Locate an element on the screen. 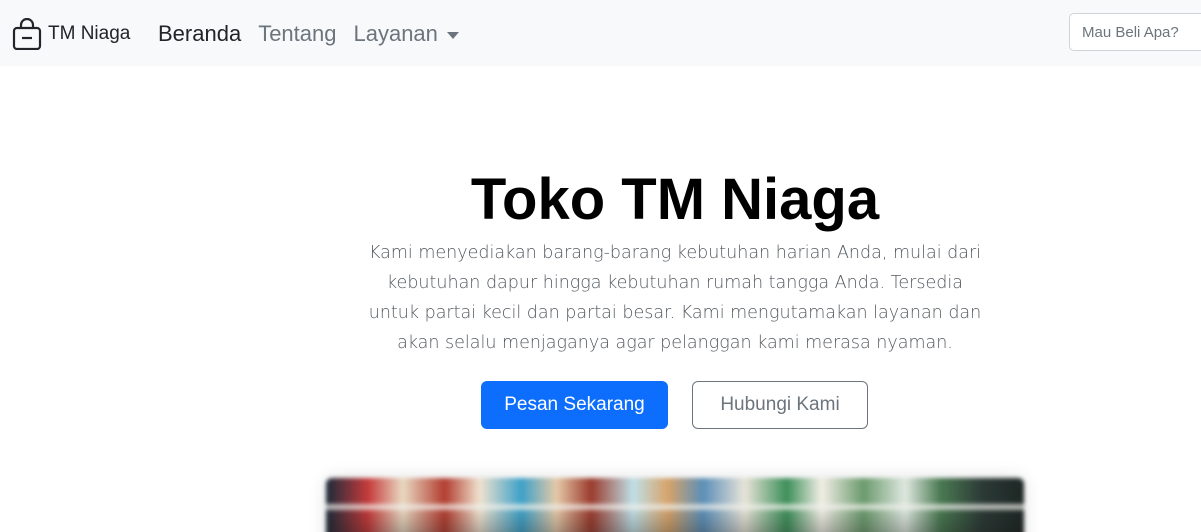 Image resolution: width=1201 pixels, height=532 pixels. nav-item-layanan-dropdown: Layanan is located at coordinates (406, 34).